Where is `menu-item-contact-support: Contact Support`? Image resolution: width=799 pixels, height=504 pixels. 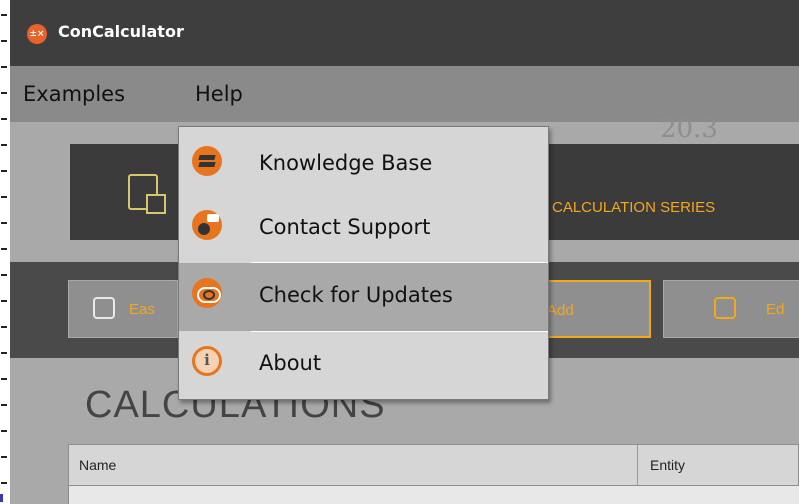 menu-item-contact-support: Contact Support is located at coordinates (363, 229).